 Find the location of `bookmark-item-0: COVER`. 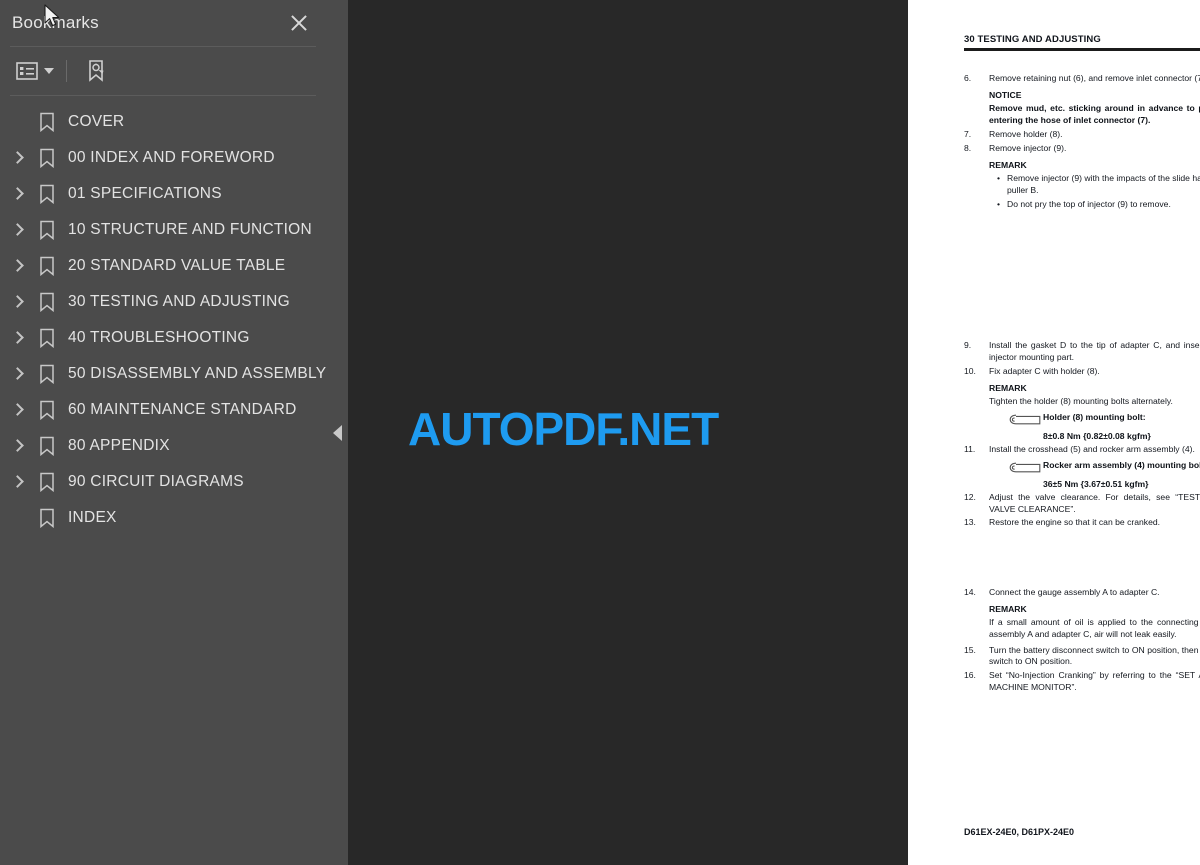

bookmark-item-0: COVER is located at coordinates (163, 122).